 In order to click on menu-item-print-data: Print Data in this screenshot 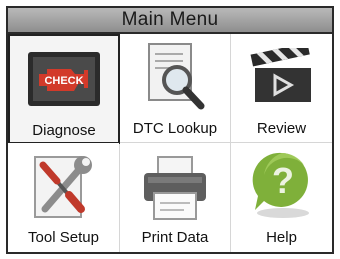, I will do `click(175, 197)`.